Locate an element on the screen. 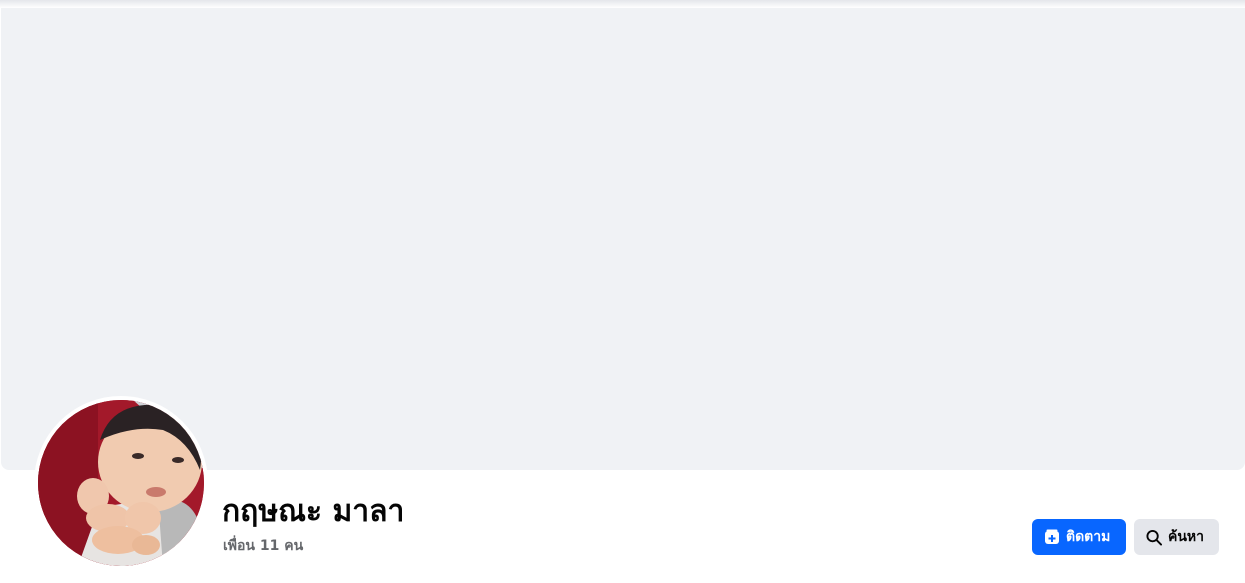  profile-name: กฤษณะ มาลา is located at coordinates (313, 511).